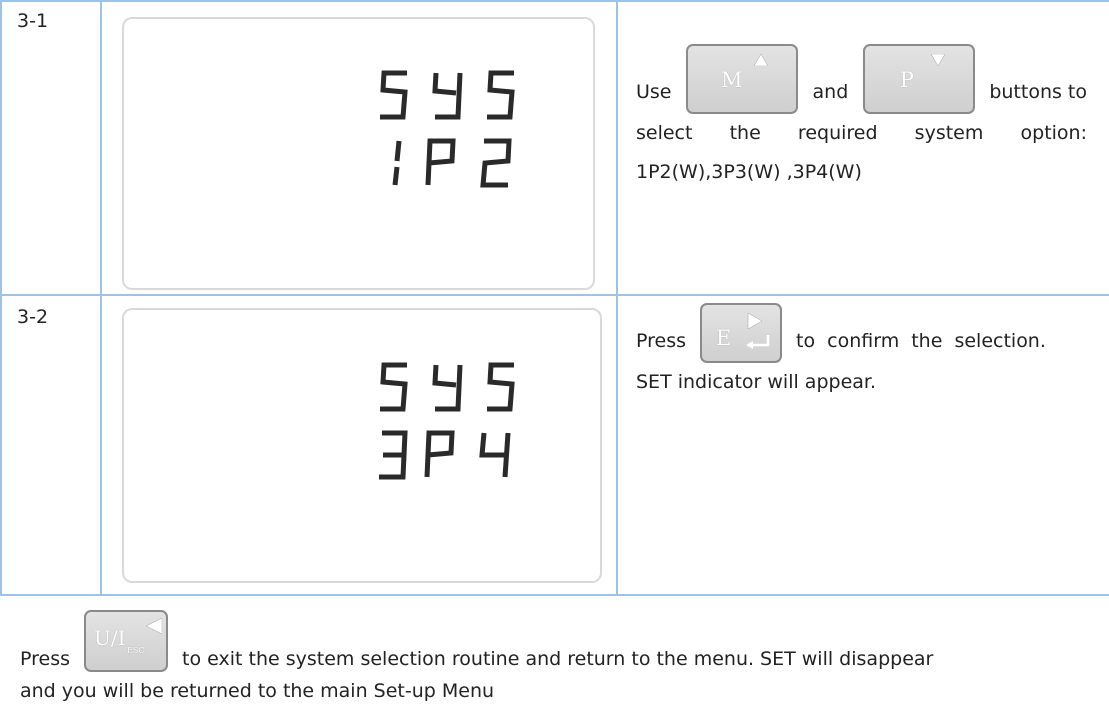  What do you see at coordinates (136, 650) in the screenshot?
I see `button-label-esc: ESC` at bounding box center [136, 650].